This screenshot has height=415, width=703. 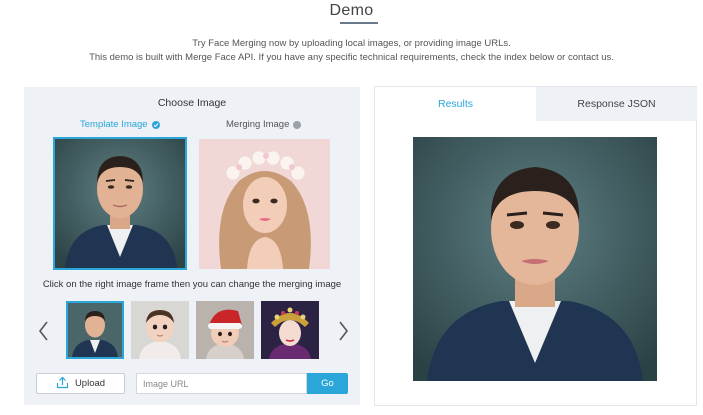 I want to click on man-portrait-image, so click(x=120, y=203).